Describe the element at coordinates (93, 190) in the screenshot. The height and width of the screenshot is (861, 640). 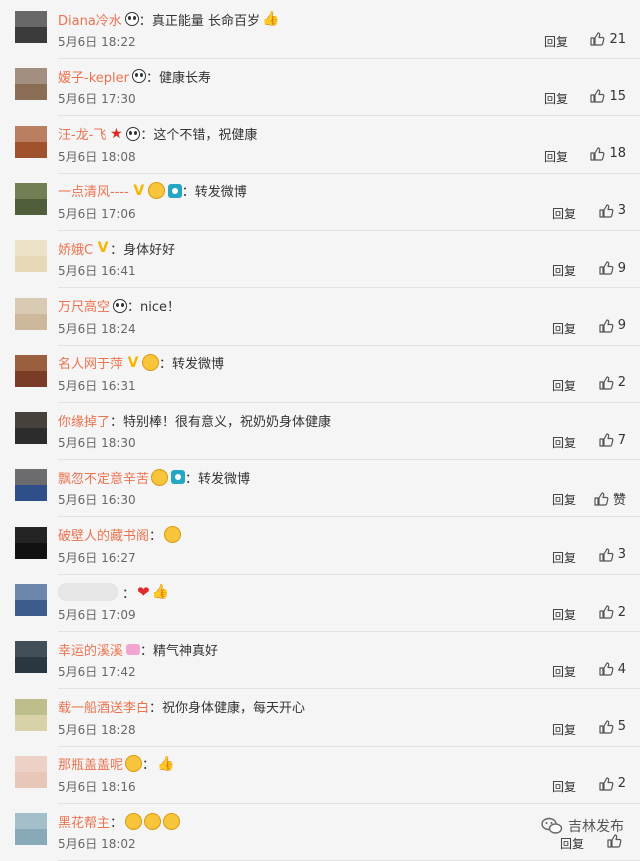
I see `username-link: 一点清风----` at that location.